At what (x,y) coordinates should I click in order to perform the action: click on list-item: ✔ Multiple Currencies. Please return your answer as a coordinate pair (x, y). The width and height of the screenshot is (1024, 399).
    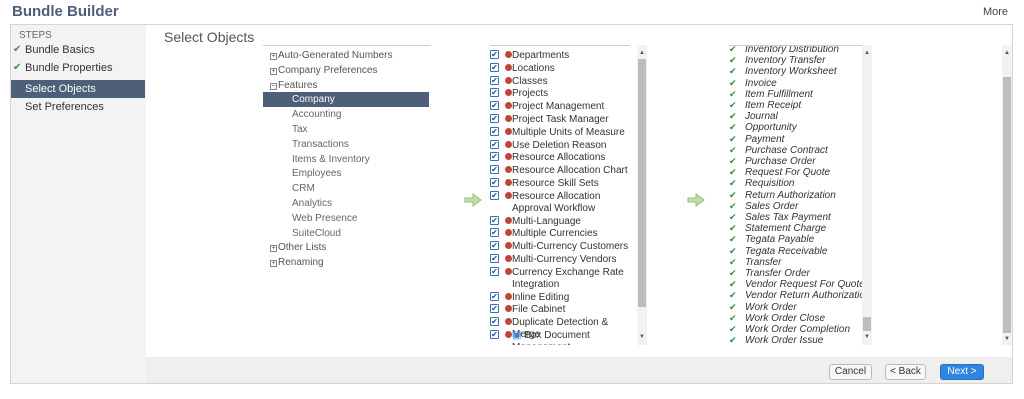
    Looking at the image, I should click on (560, 234).